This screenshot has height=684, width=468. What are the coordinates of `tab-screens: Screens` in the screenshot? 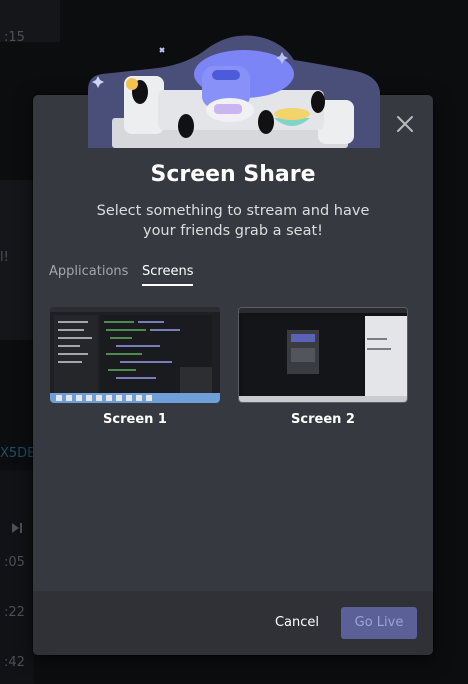 It's located at (168, 275).